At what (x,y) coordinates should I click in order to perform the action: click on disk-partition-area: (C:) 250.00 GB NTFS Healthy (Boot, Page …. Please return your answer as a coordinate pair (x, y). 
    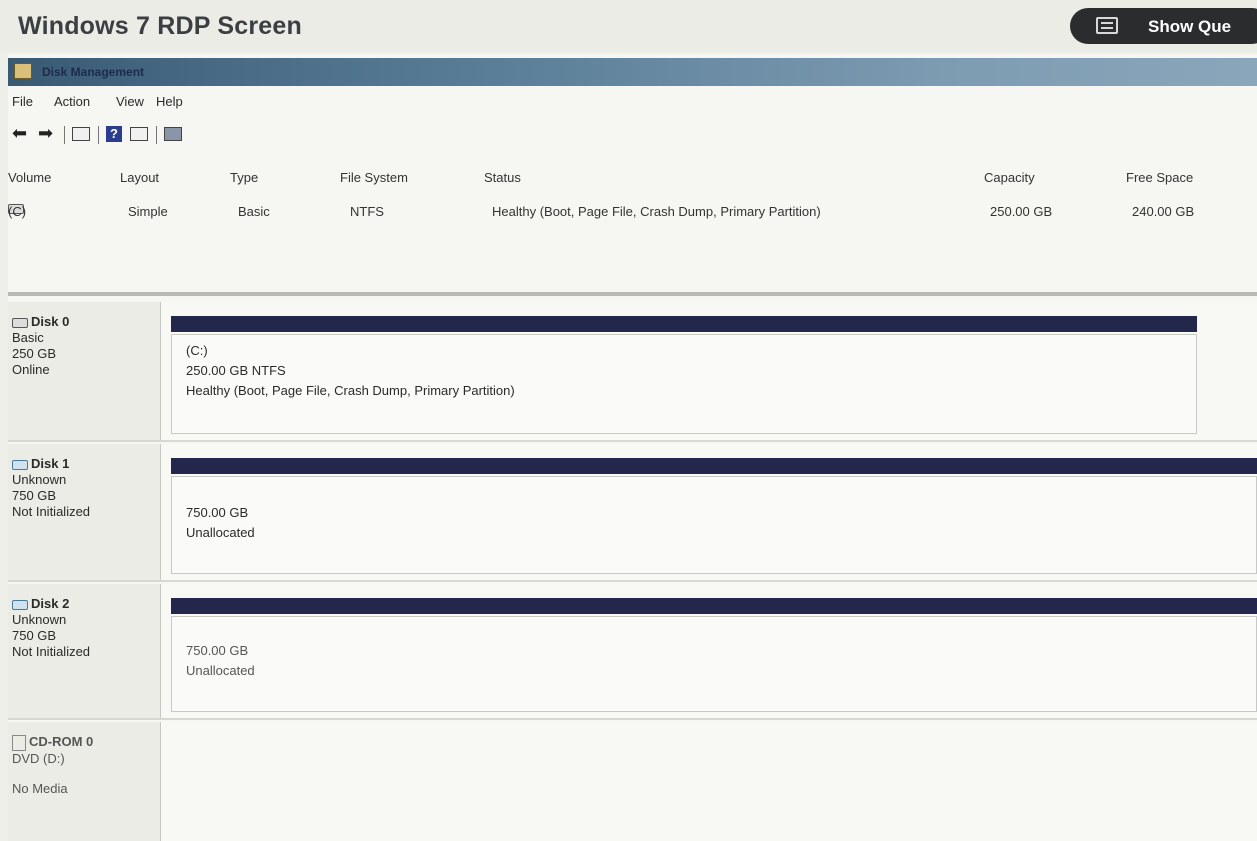
    Looking at the image, I should click on (708, 371).